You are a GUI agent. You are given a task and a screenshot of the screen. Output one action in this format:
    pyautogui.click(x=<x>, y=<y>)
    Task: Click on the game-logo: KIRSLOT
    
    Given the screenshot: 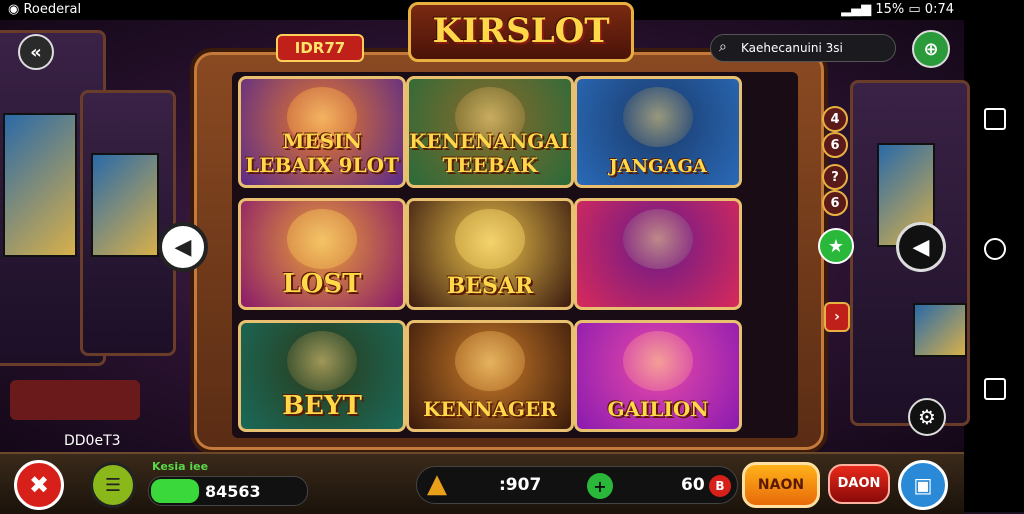 What is the action you would take?
    pyautogui.click(x=521, y=32)
    